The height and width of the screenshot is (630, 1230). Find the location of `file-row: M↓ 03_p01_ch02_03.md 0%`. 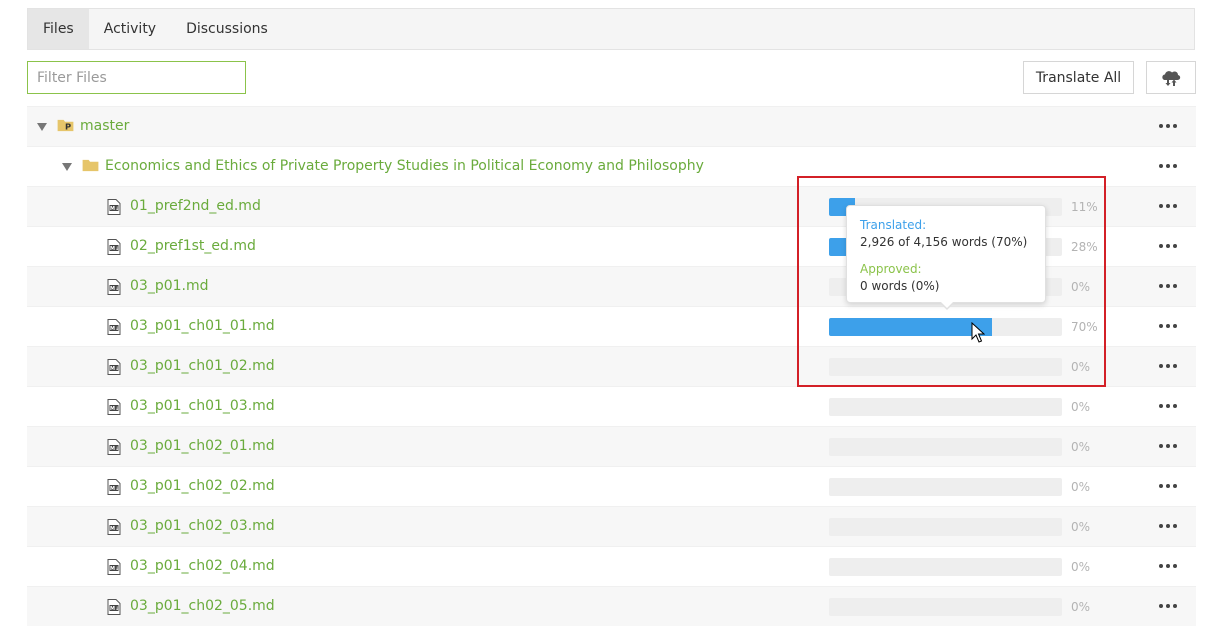

file-row: M↓ 03_p01_ch02_03.md 0% is located at coordinates (611, 526).